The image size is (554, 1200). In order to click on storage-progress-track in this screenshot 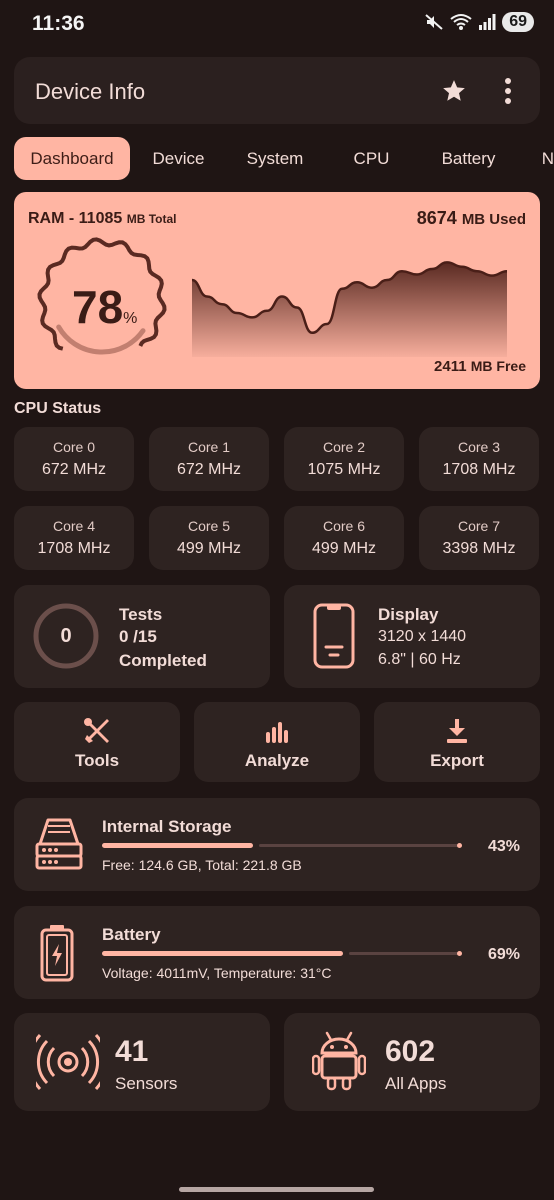, I will do `click(360, 845)`.